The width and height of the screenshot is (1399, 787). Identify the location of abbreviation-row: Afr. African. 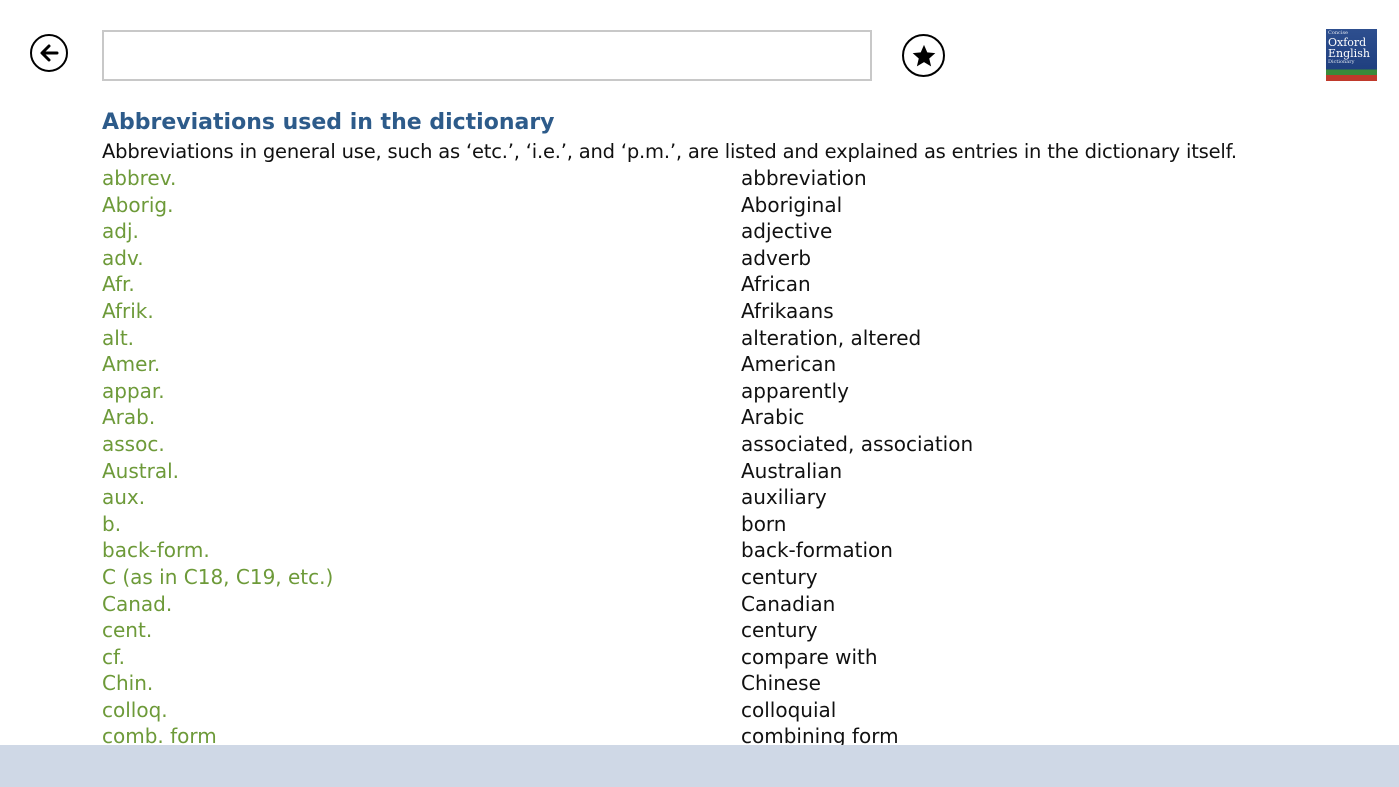
(747, 284).